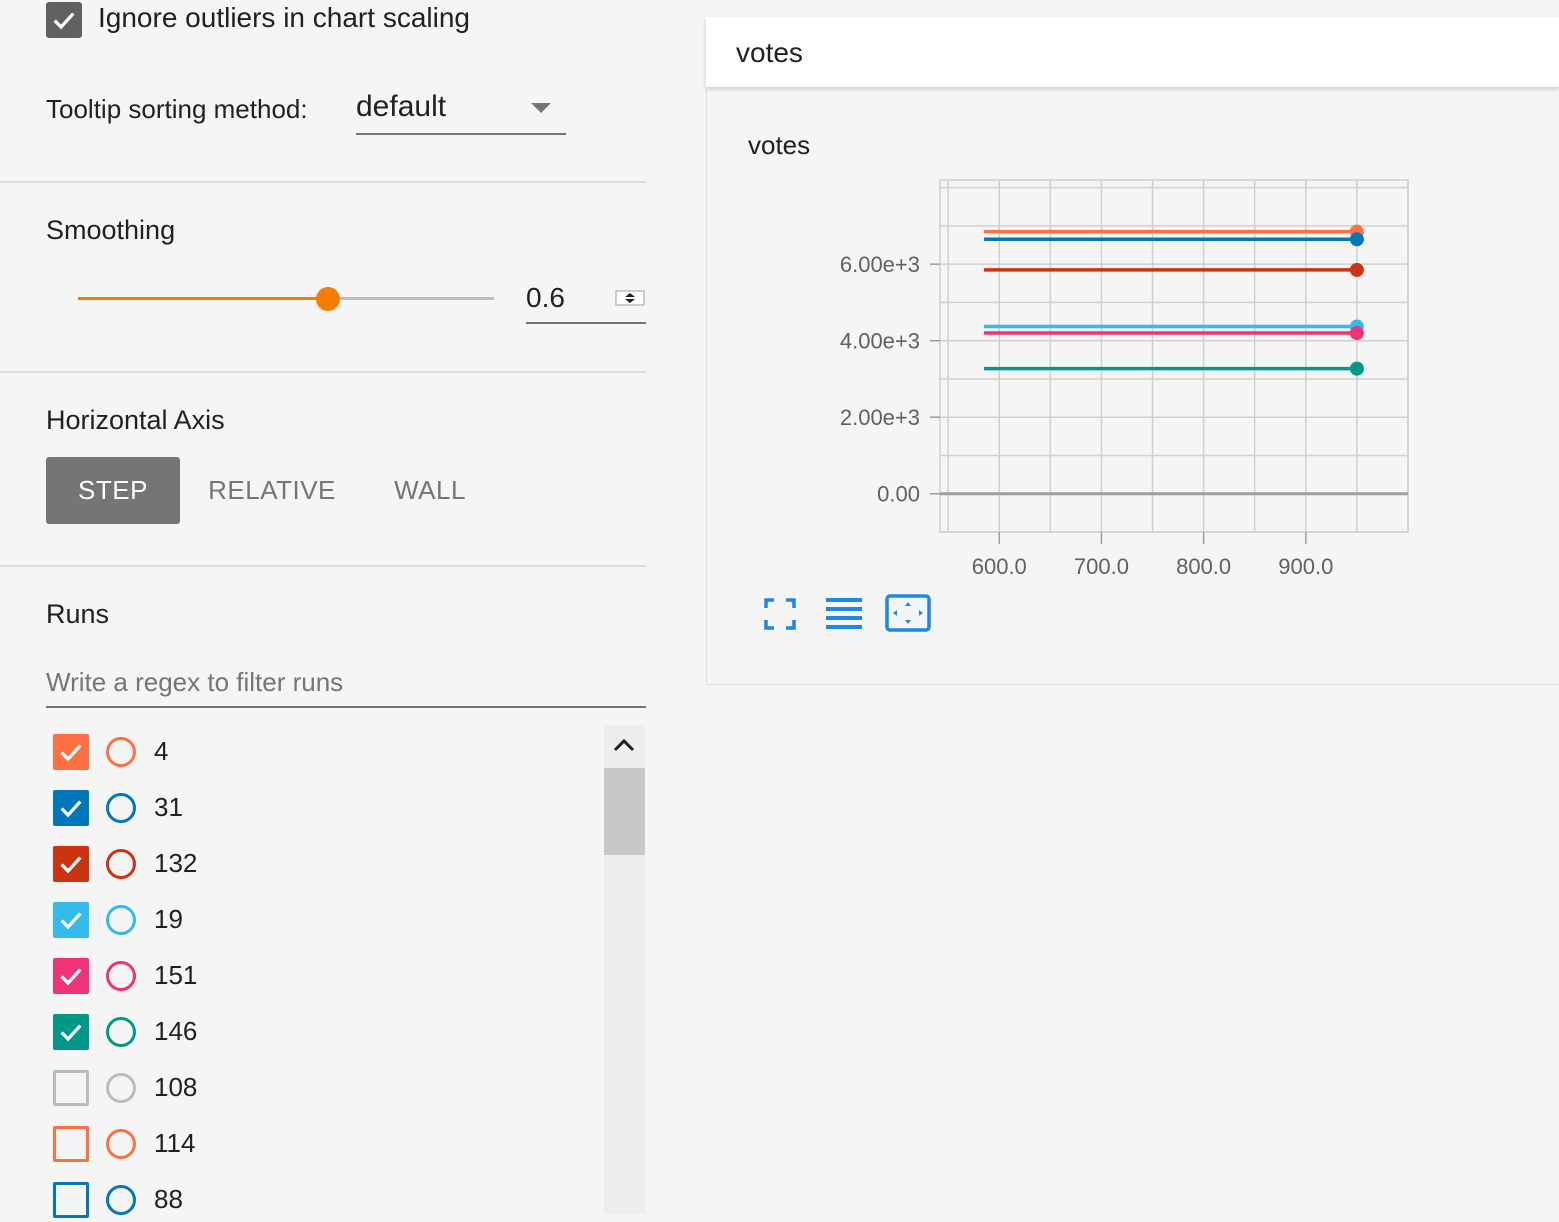 The height and width of the screenshot is (1222, 1559). I want to click on ignore-outliers-checkbox, so click(64, 20).